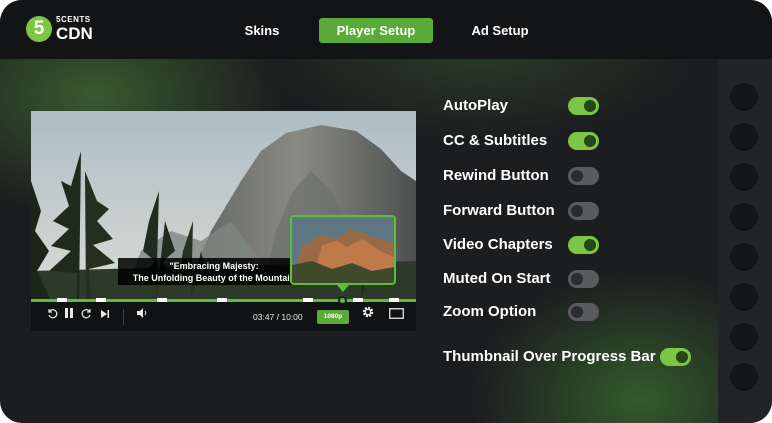 This screenshot has width=772, height=423. Describe the element at coordinates (499, 210) in the screenshot. I see `setting-label: Forward Button` at that location.